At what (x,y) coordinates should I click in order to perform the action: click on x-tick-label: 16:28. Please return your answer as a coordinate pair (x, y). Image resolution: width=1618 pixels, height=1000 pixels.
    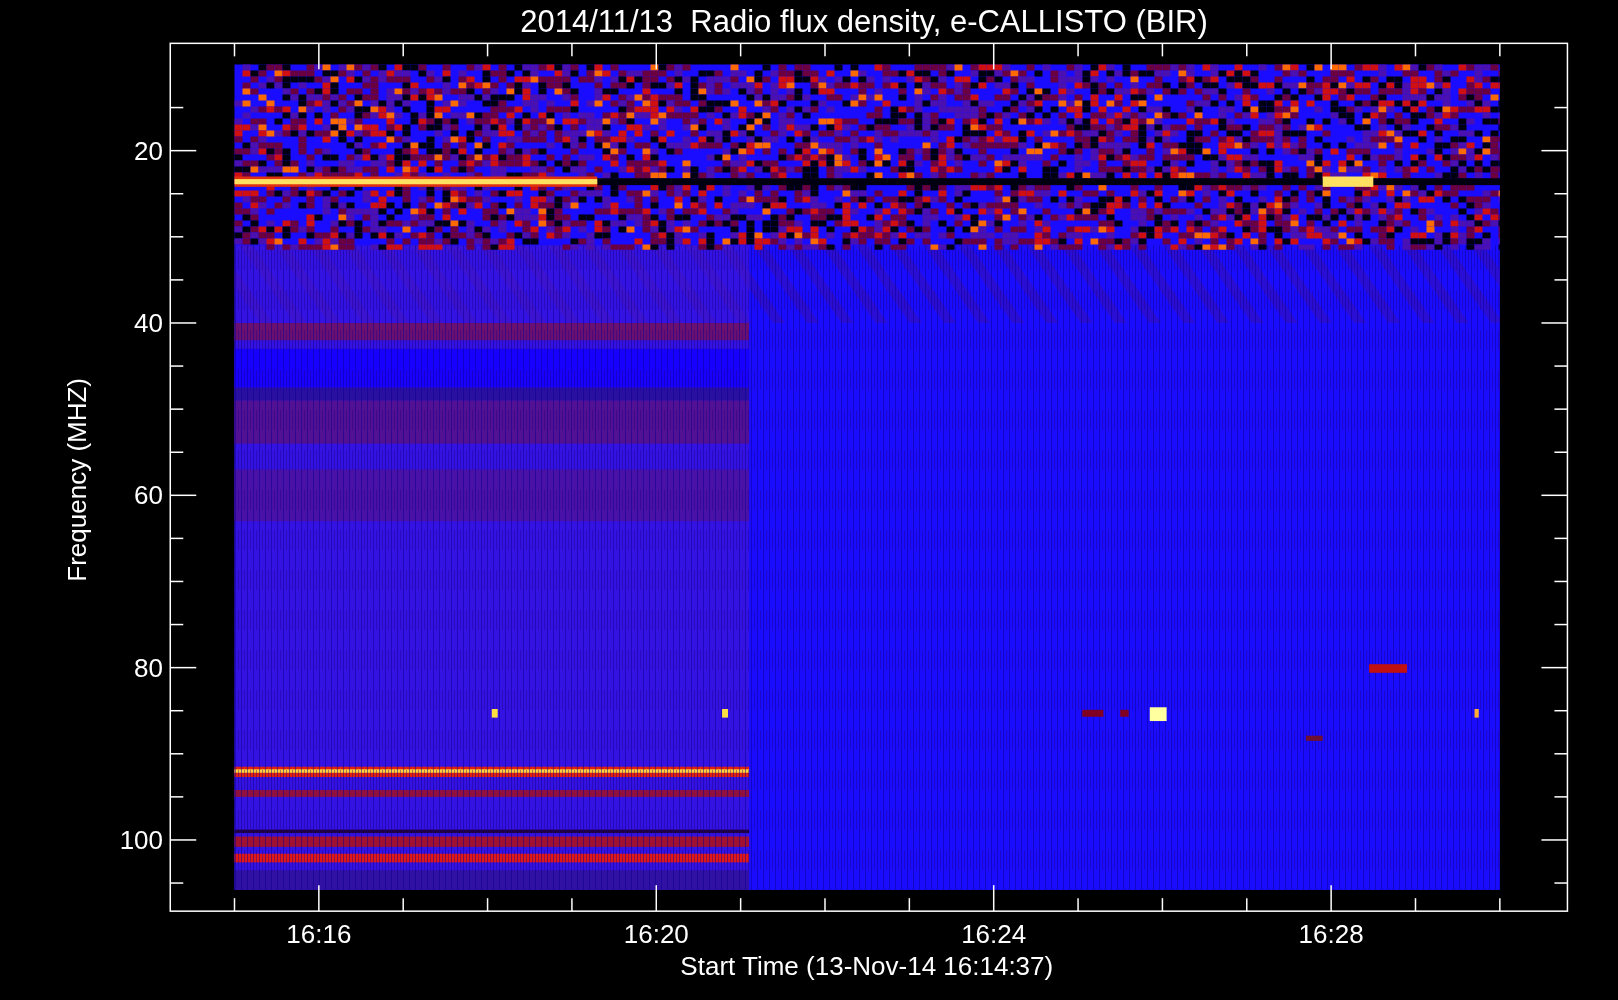
    Looking at the image, I should click on (1331, 934).